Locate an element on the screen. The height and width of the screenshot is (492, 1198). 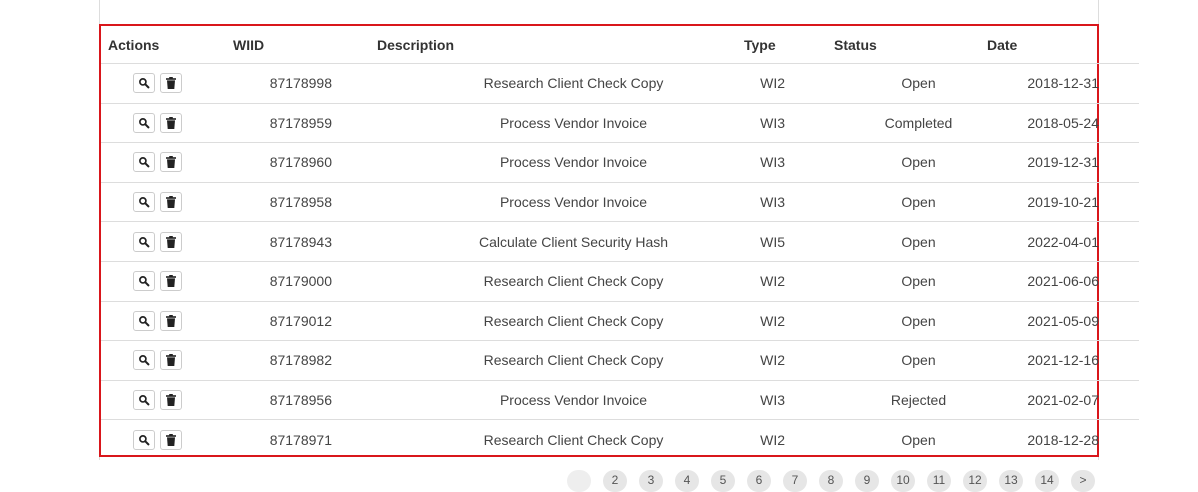
header-wiid: WIID is located at coordinates (298, 45).